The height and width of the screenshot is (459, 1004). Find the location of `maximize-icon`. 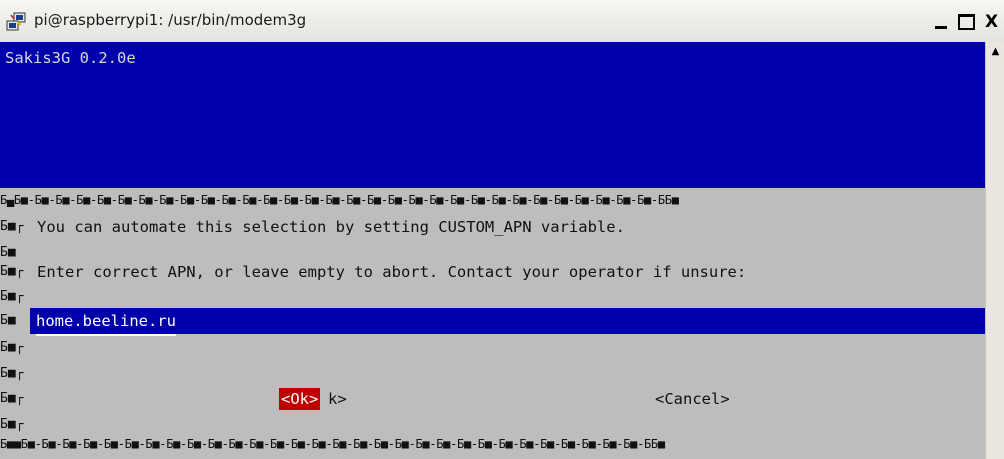

maximize-icon is located at coordinates (966, 22).